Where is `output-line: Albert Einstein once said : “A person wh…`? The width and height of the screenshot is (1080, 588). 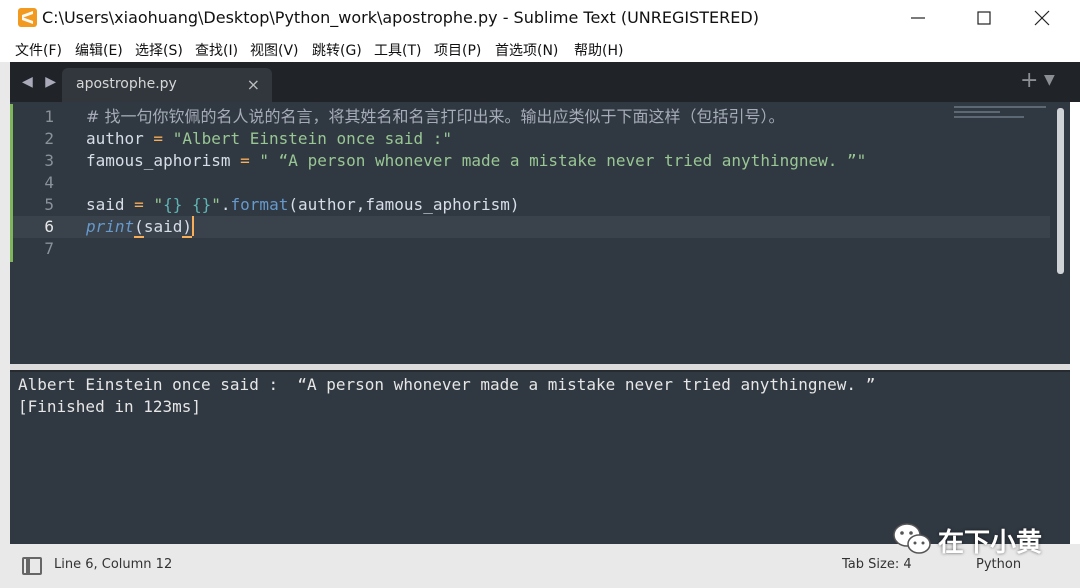 output-line: Albert Einstein once said : “A person wh… is located at coordinates (447, 384).